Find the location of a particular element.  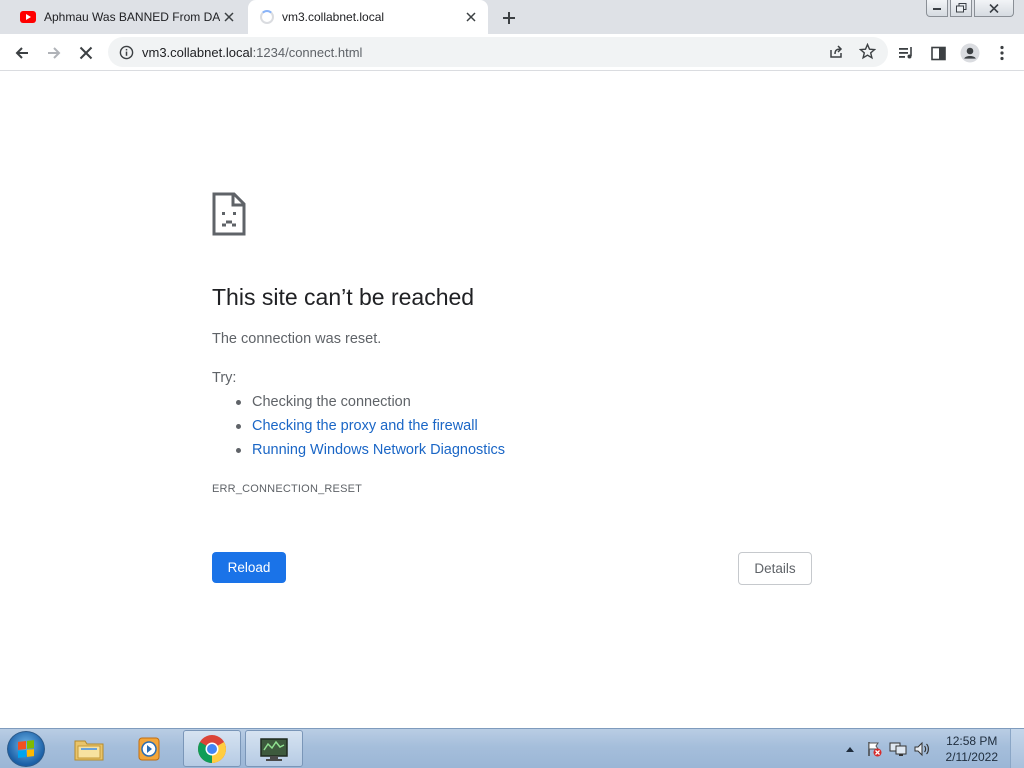

media-player-icon is located at coordinates (149, 748).